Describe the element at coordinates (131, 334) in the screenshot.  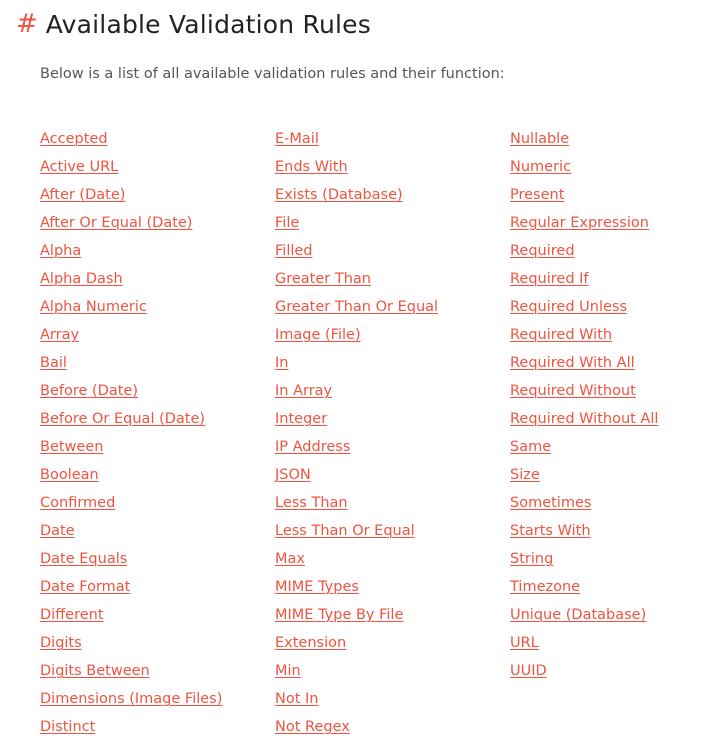
I see `list-item: Array` at that location.